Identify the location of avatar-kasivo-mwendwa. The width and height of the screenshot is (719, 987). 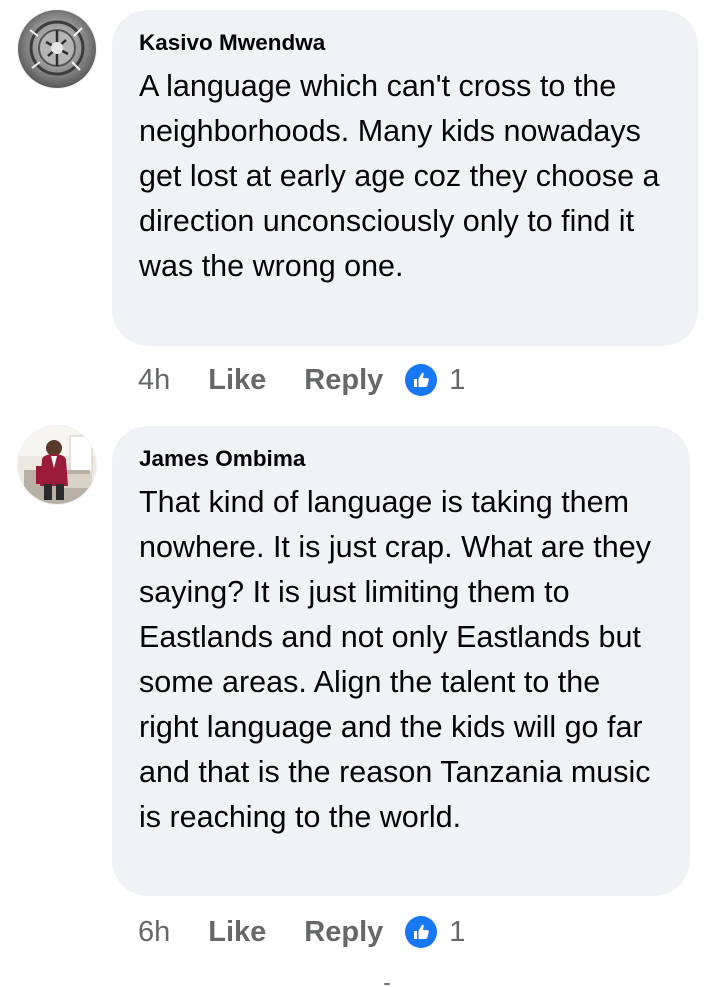
(57, 49).